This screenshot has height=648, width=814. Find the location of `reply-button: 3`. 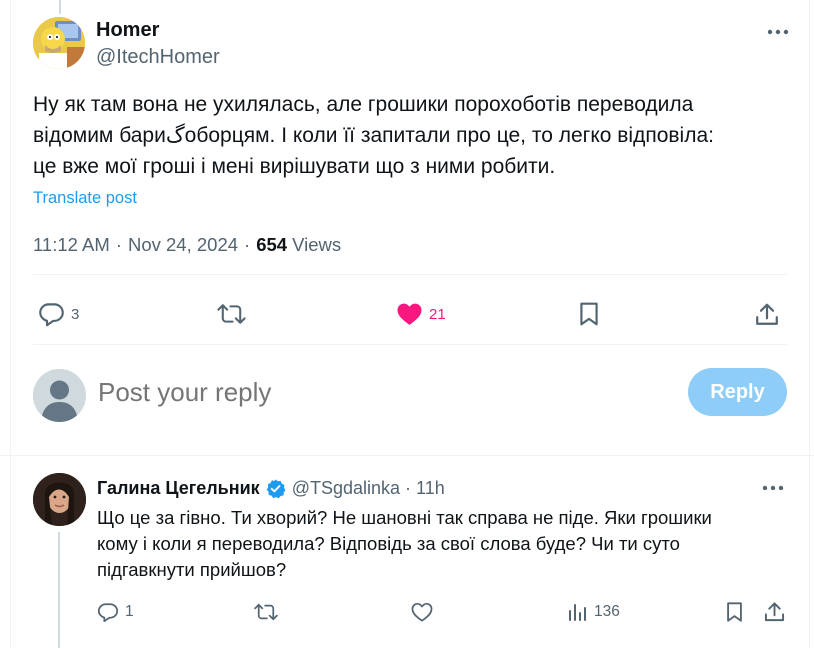

reply-button: 3 is located at coordinates (58, 314).